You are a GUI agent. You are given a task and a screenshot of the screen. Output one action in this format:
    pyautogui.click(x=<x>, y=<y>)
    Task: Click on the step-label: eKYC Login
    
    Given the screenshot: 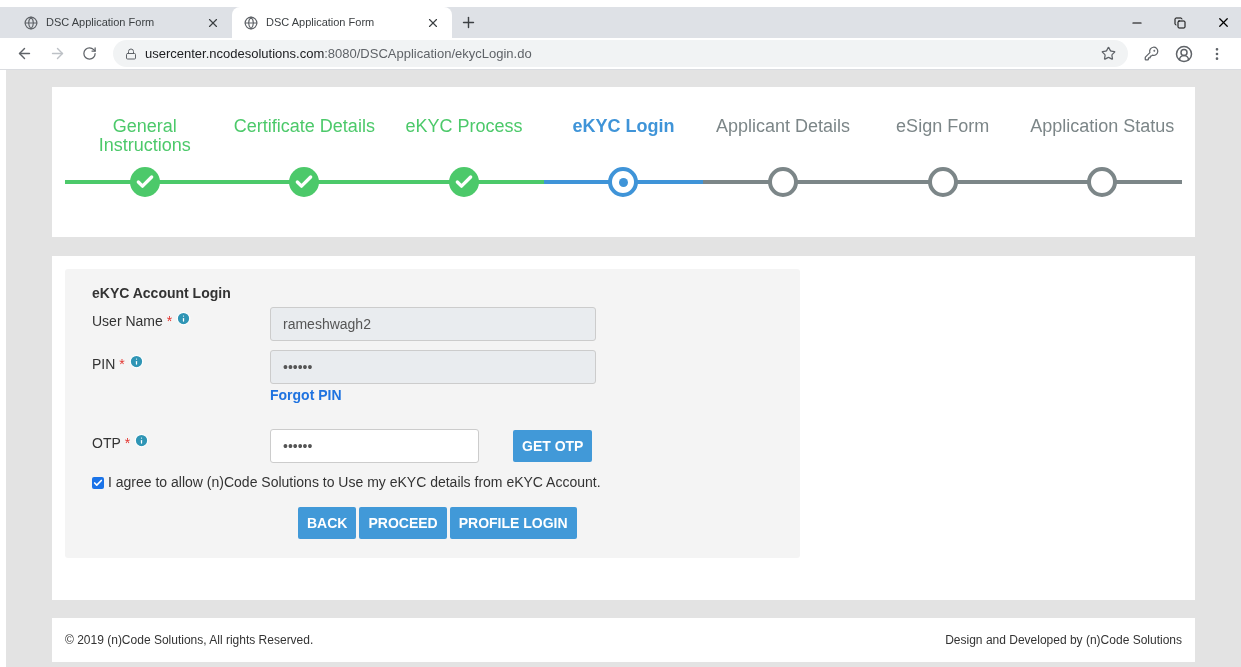 What is the action you would take?
    pyautogui.click(x=623, y=126)
    